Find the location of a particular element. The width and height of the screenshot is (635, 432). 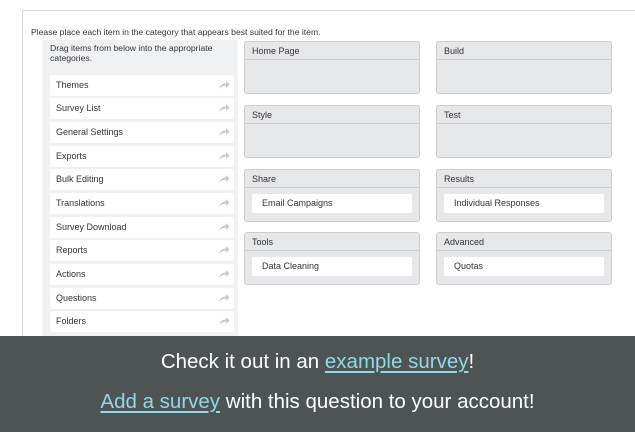

drag-item-label: Folders is located at coordinates (71, 321).